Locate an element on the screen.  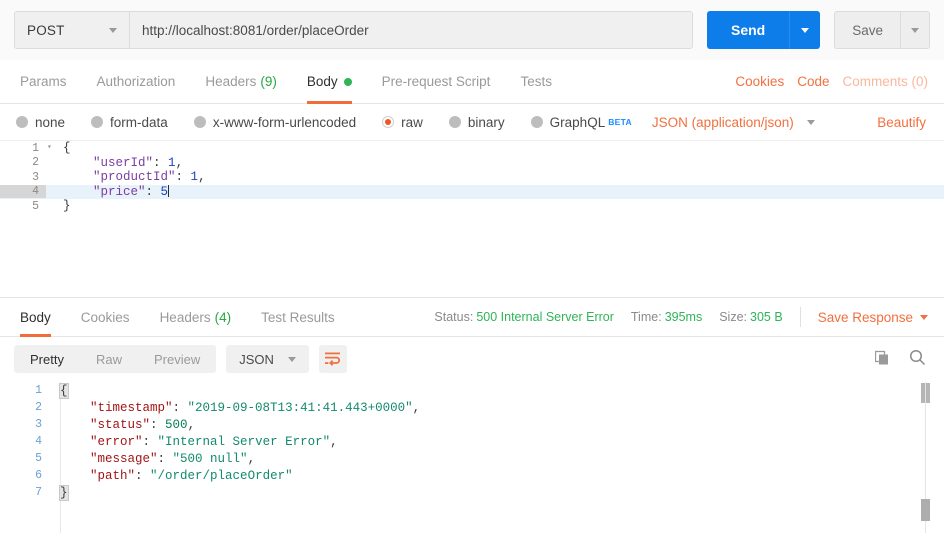
json-key: "status" is located at coordinates (120, 424).